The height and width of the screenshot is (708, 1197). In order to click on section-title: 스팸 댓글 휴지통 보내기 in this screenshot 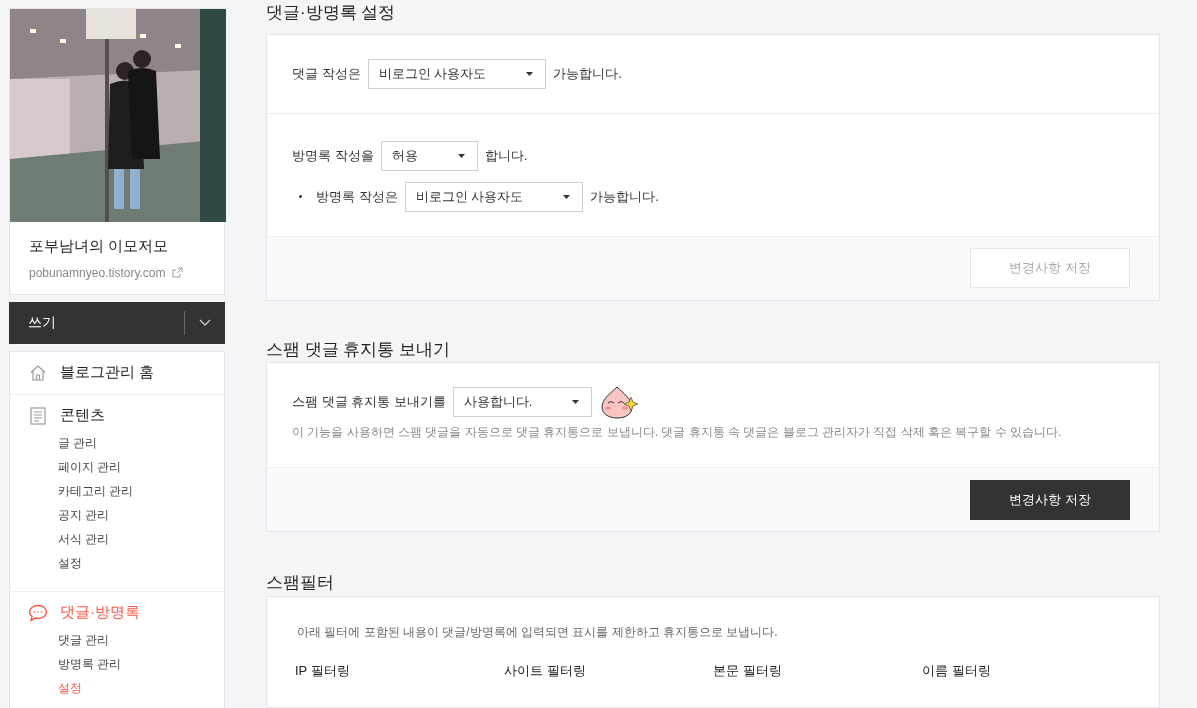, I will do `click(359, 349)`.